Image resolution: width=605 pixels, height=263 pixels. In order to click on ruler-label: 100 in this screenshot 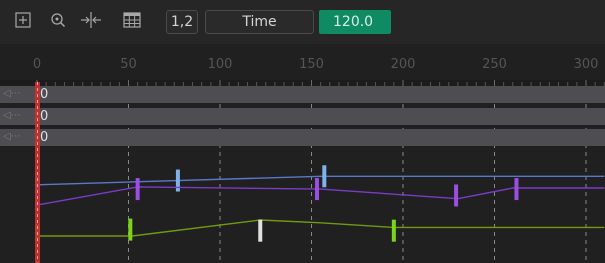, I will do `click(220, 64)`.